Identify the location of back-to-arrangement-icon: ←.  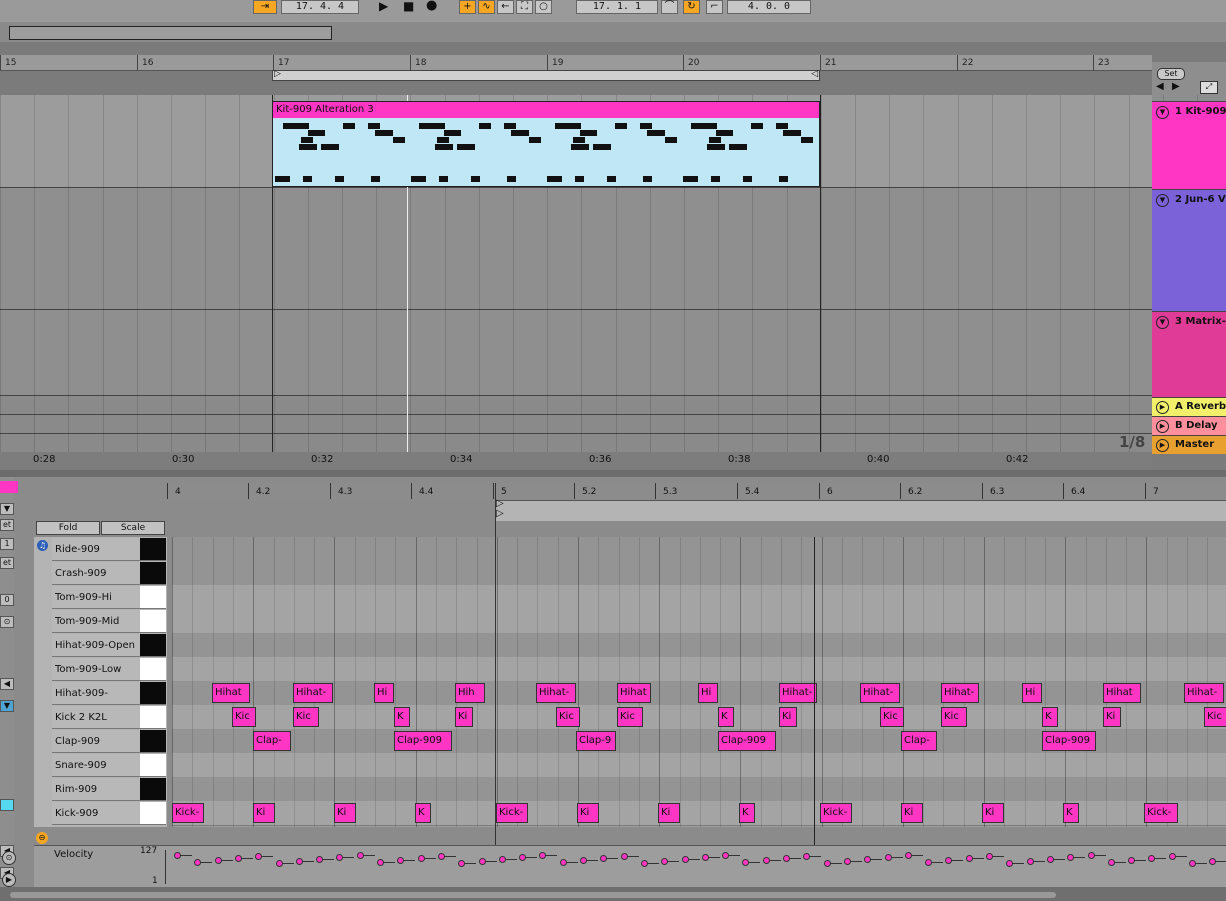
(505, 7).